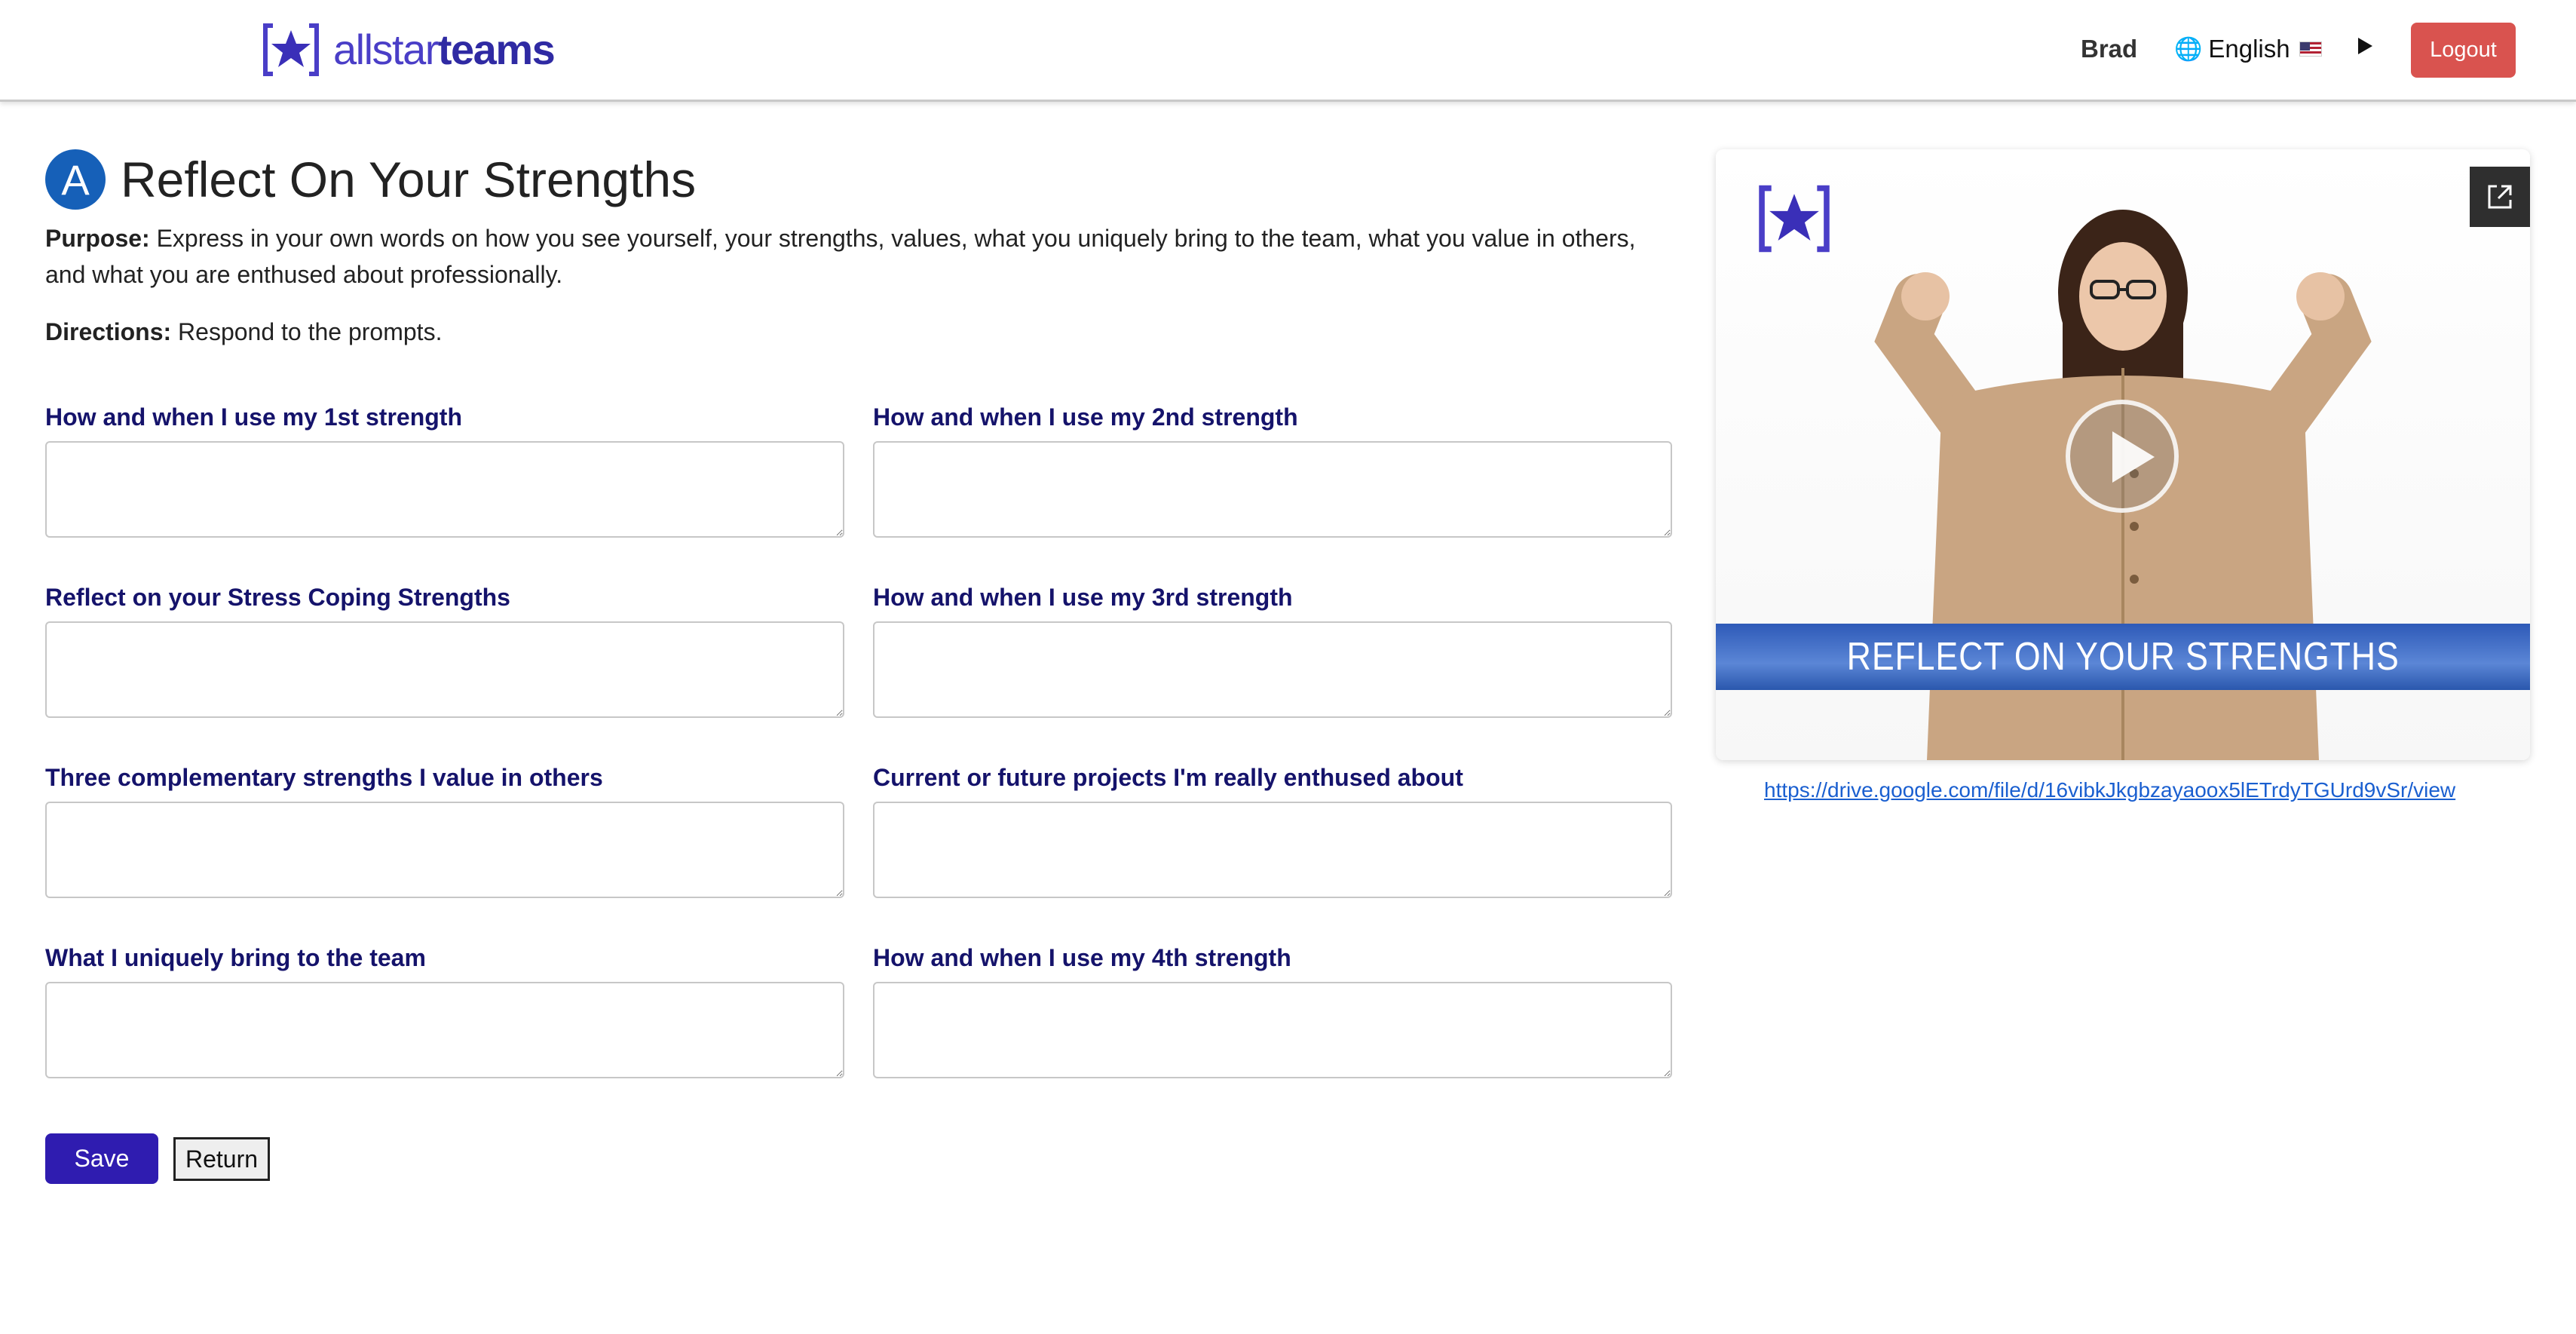 The width and height of the screenshot is (2576, 1334). What do you see at coordinates (291, 49) in the screenshot?
I see `logo-star-bracket-icon` at bounding box center [291, 49].